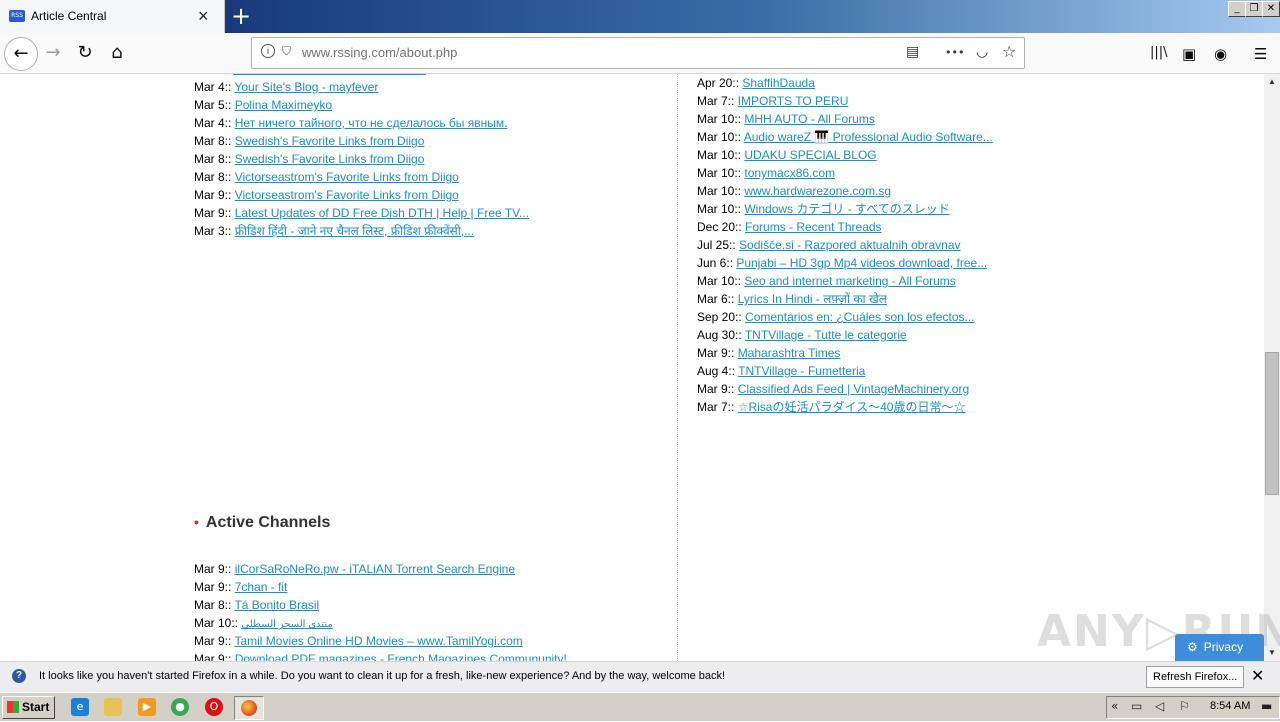 The height and width of the screenshot is (722, 1280). What do you see at coordinates (1184, 706) in the screenshot?
I see `action-center-flag-icon: ⚐` at bounding box center [1184, 706].